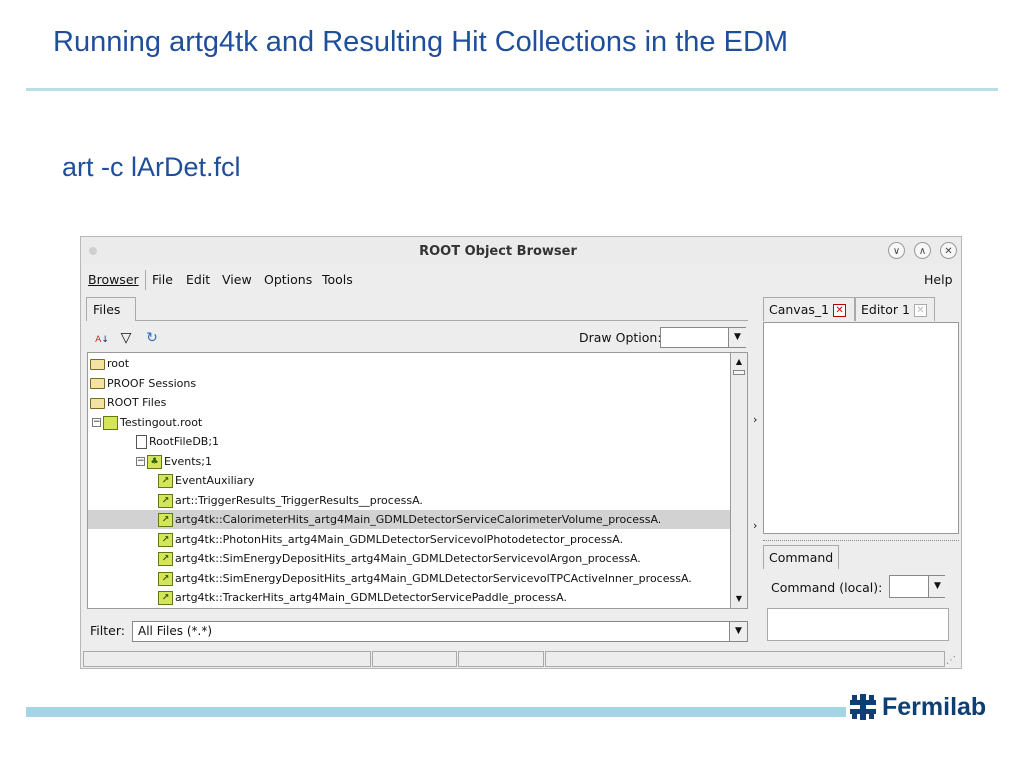 The height and width of the screenshot is (768, 1024). Describe the element at coordinates (885, 309) in the screenshot. I see `tab-editor-label: Editor 1` at that location.